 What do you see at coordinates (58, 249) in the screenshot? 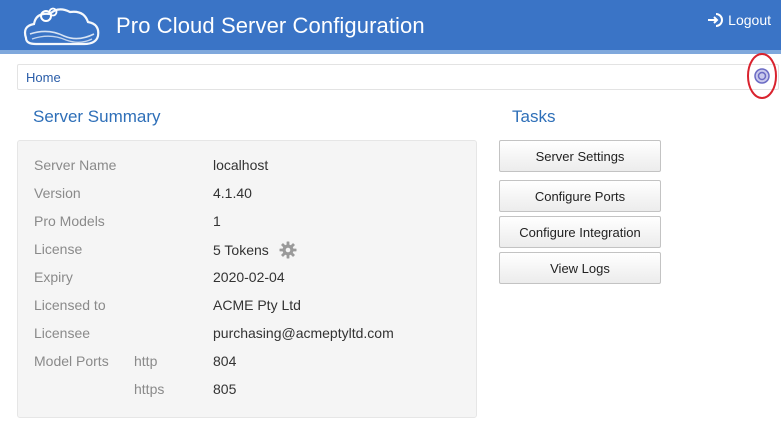
I see `row-label: License` at bounding box center [58, 249].